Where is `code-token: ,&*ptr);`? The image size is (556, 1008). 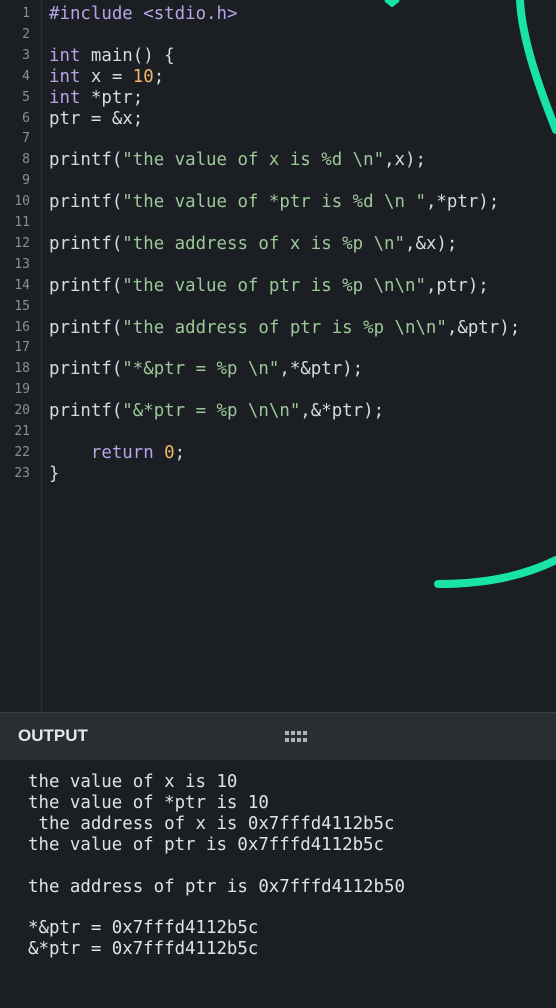
code-token: ,&*ptr); is located at coordinates (342, 411).